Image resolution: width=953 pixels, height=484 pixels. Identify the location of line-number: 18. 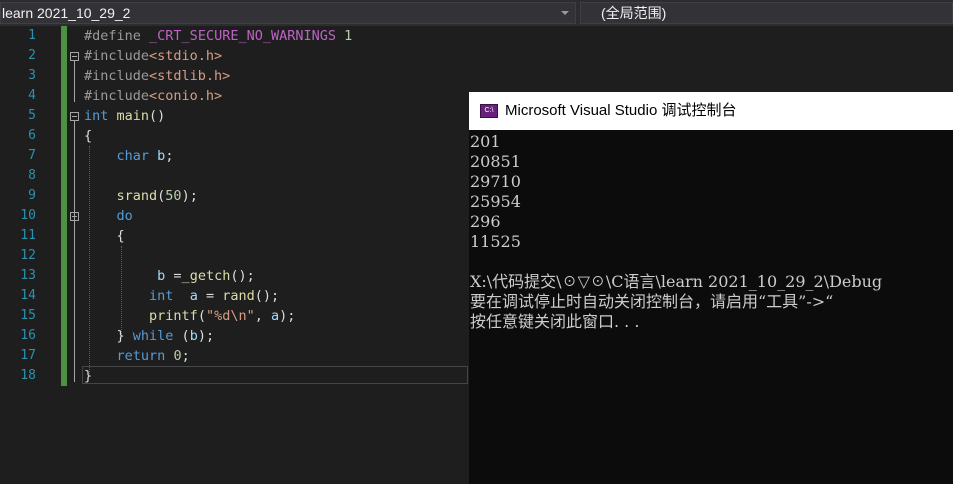
(28, 375).